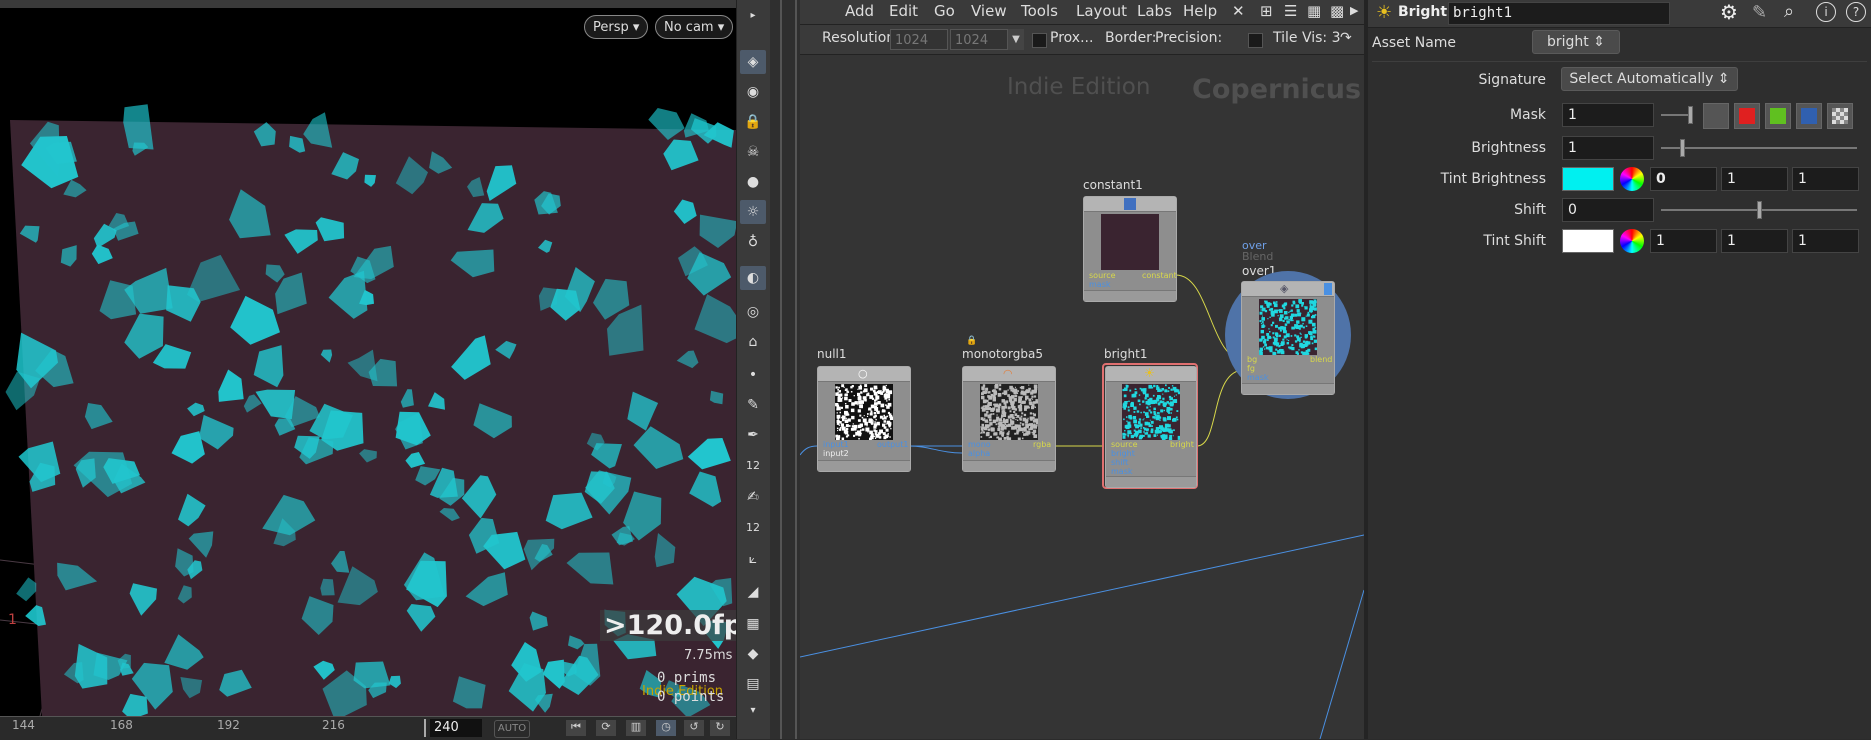 The height and width of the screenshot is (740, 1871). I want to click on node-label-monotorgba5: monotorgba5, so click(1002, 354).